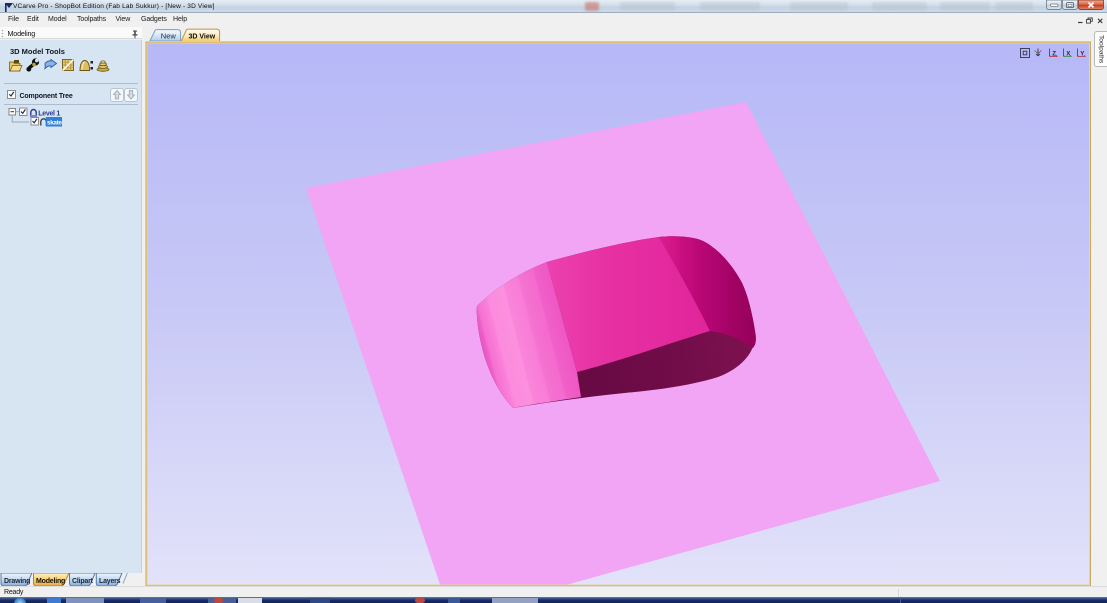  Describe the element at coordinates (110, 581) in the screenshot. I see `svg-text: Layers` at that location.